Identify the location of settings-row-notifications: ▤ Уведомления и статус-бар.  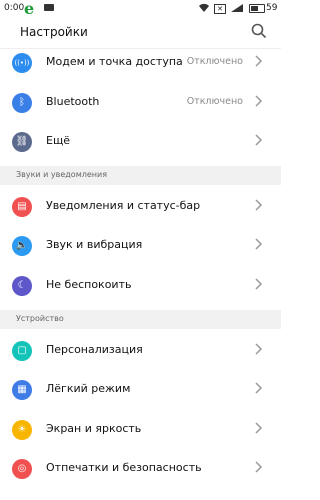
(140, 207).